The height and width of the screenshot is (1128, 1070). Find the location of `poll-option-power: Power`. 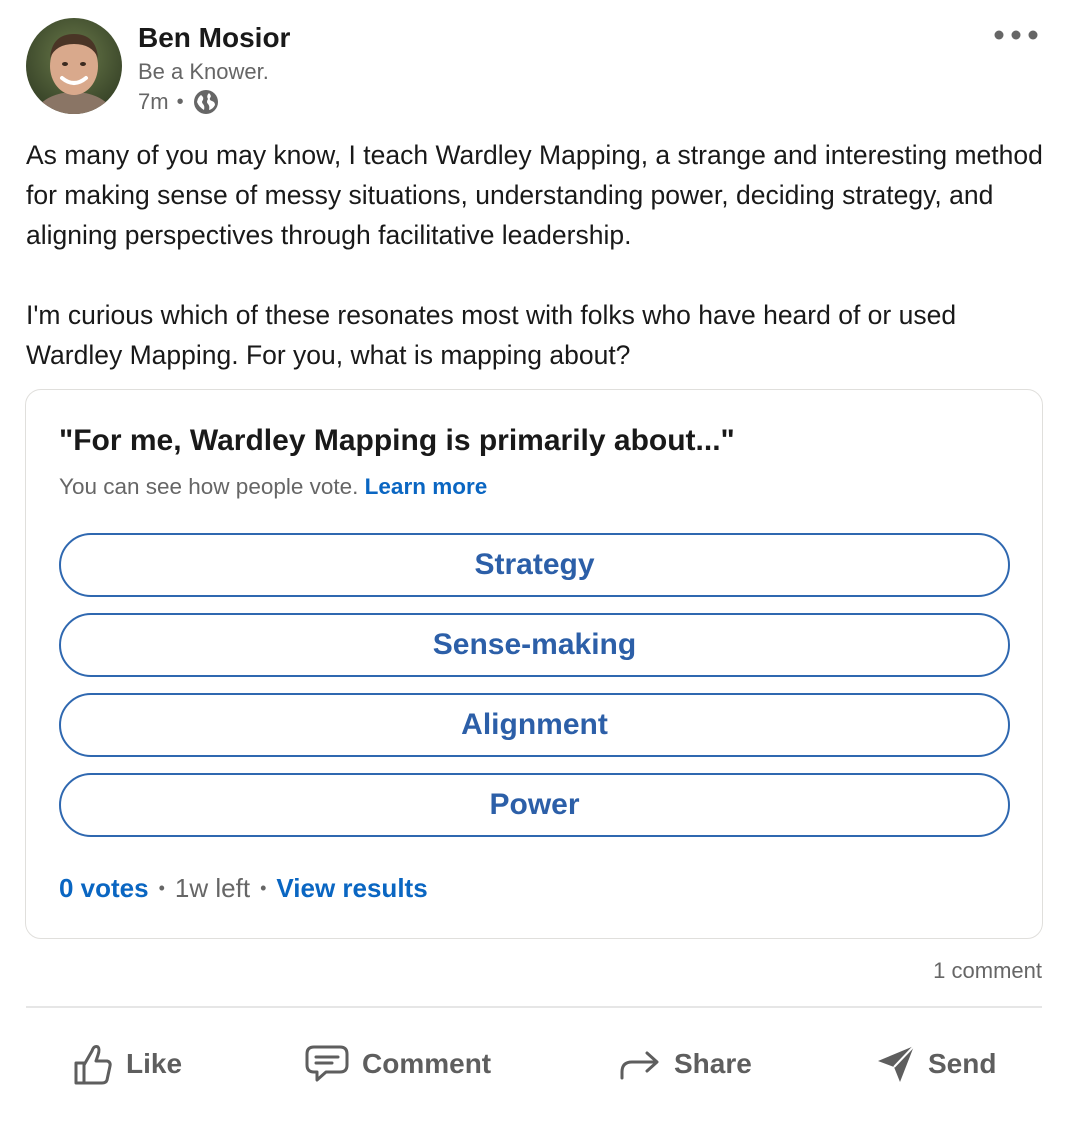

poll-option-power: Power is located at coordinates (534, 805).